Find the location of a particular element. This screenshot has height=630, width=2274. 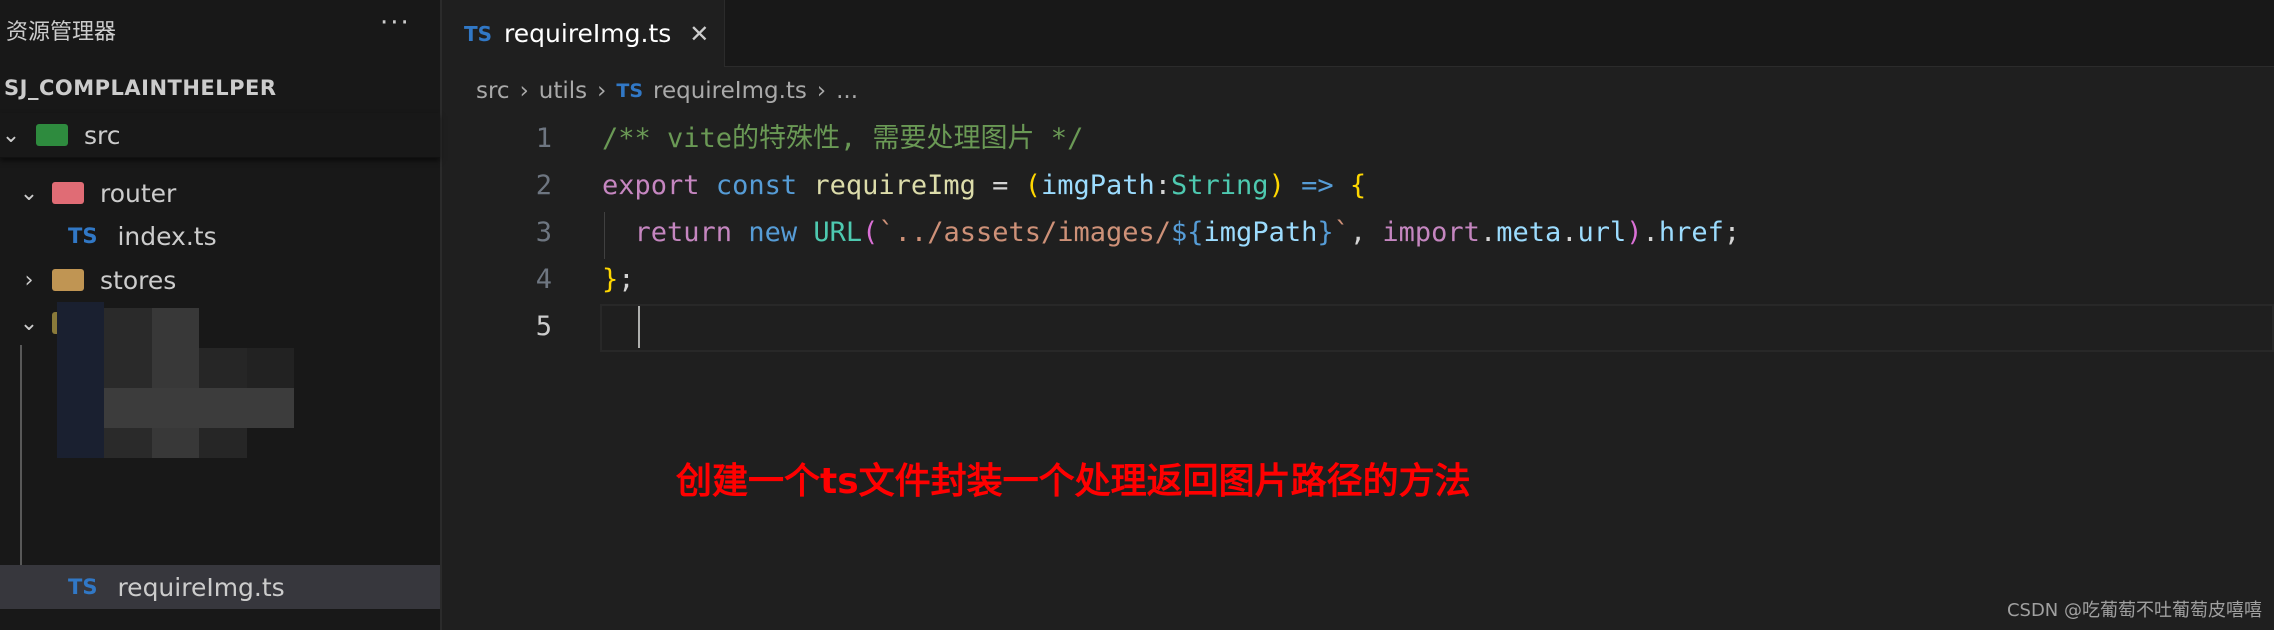

watermark: CSDN @吃葡萄不吐葡萄皮嘻嘻 is located at coordinates (2134, 610).